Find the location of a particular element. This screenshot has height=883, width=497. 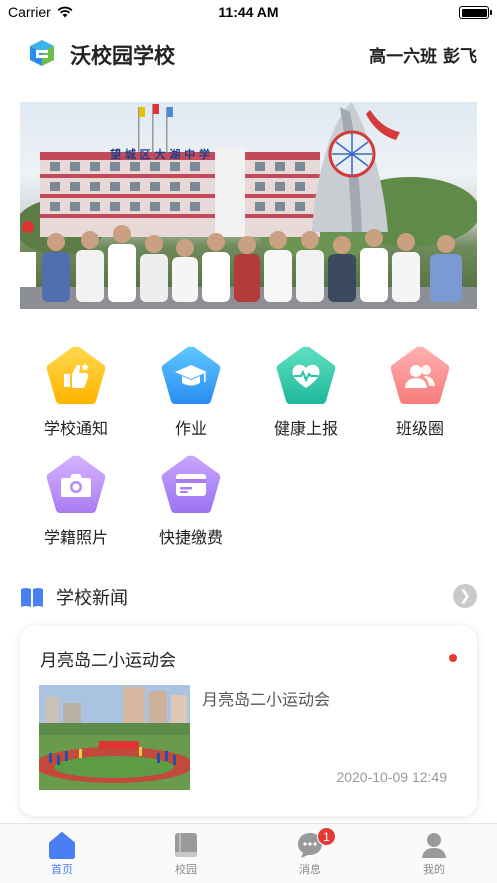

news-item-date: 2020-10-09 12:49 is located at coordinates (391, 777).